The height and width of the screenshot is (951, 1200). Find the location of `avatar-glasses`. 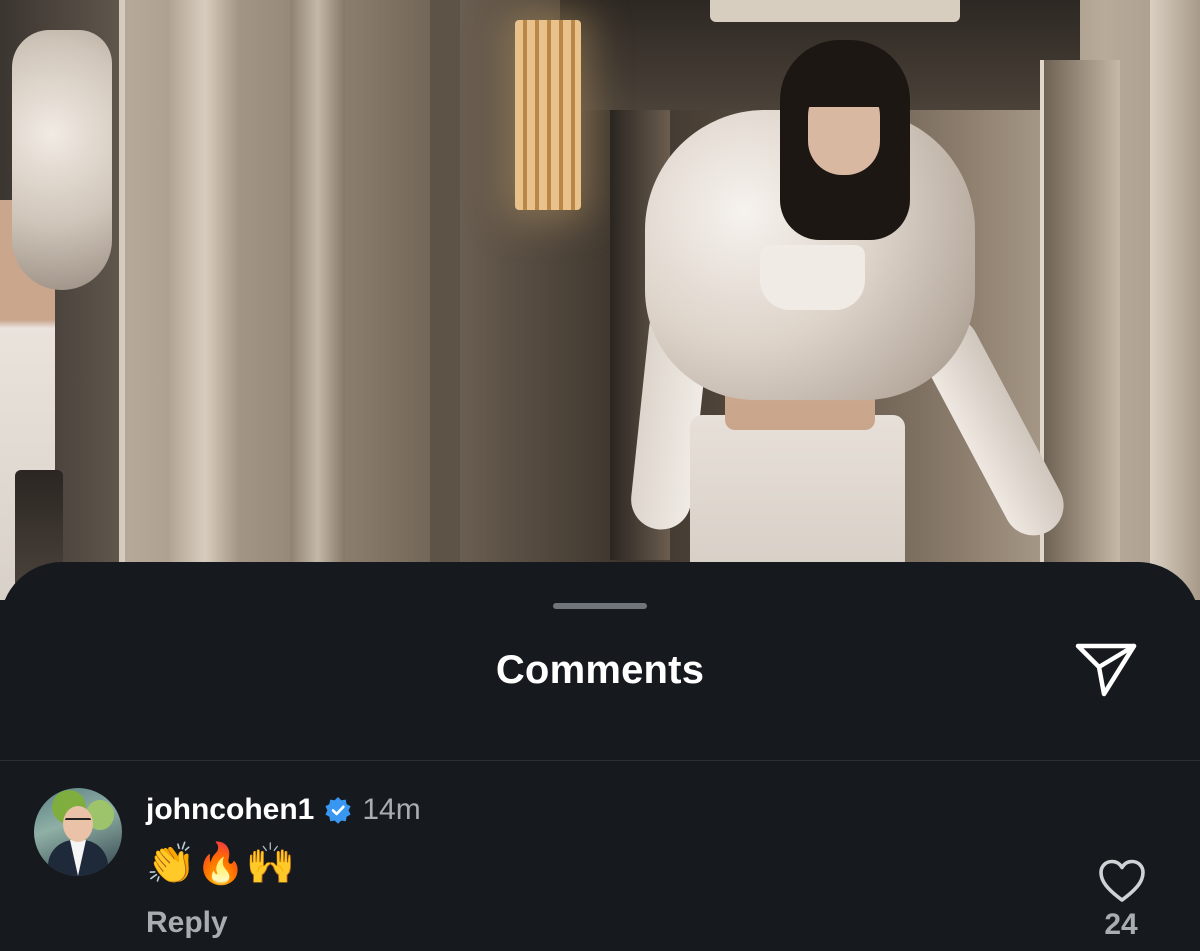

avatar-glasses is located at coordinates (78, 821).